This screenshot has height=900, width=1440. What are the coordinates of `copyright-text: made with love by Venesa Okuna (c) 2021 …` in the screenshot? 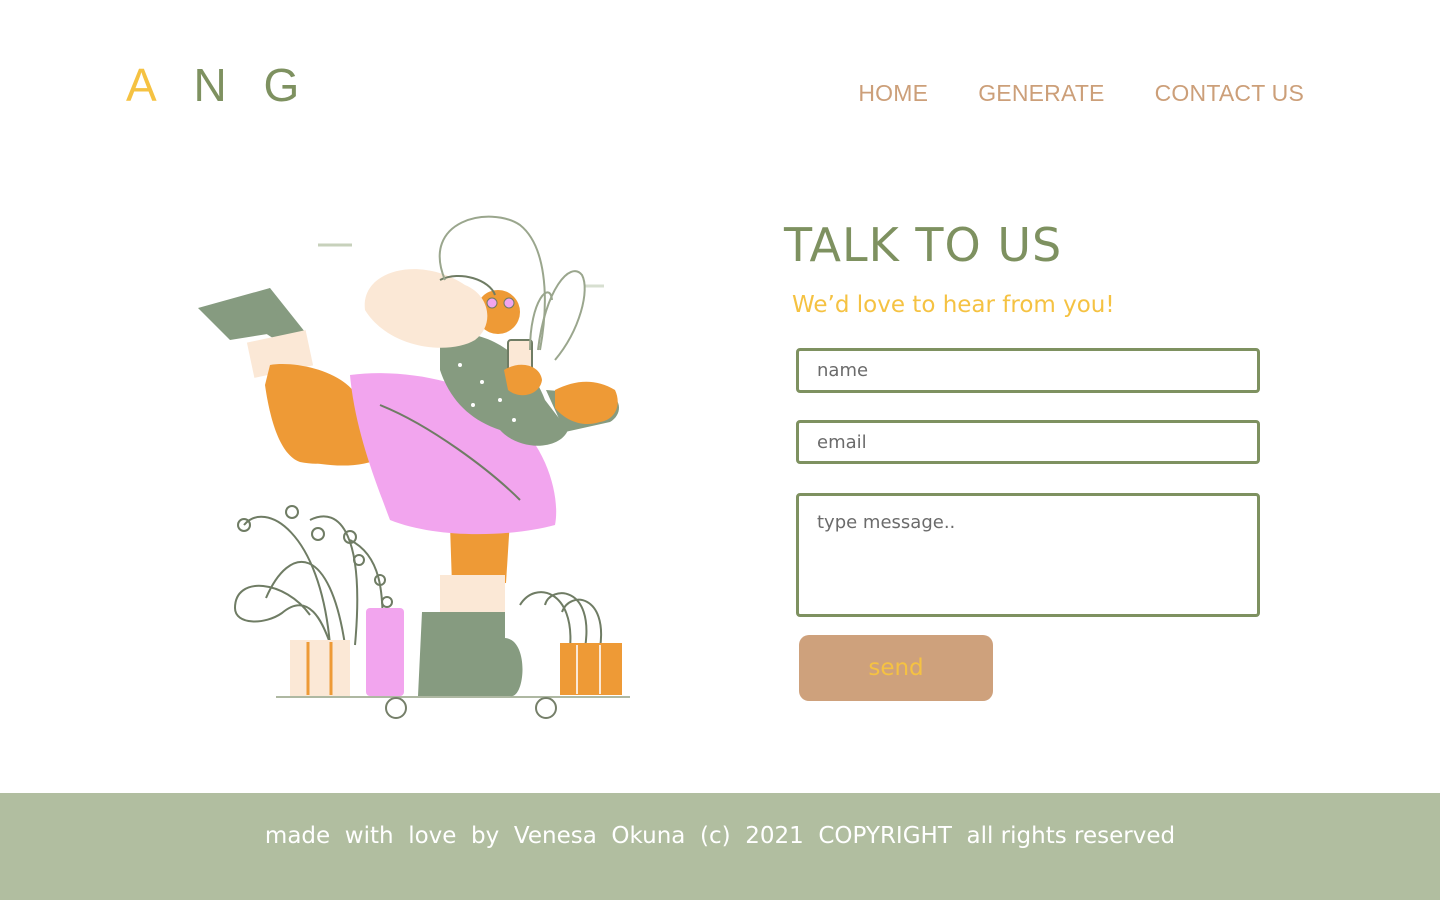 It's located at (720, 836).